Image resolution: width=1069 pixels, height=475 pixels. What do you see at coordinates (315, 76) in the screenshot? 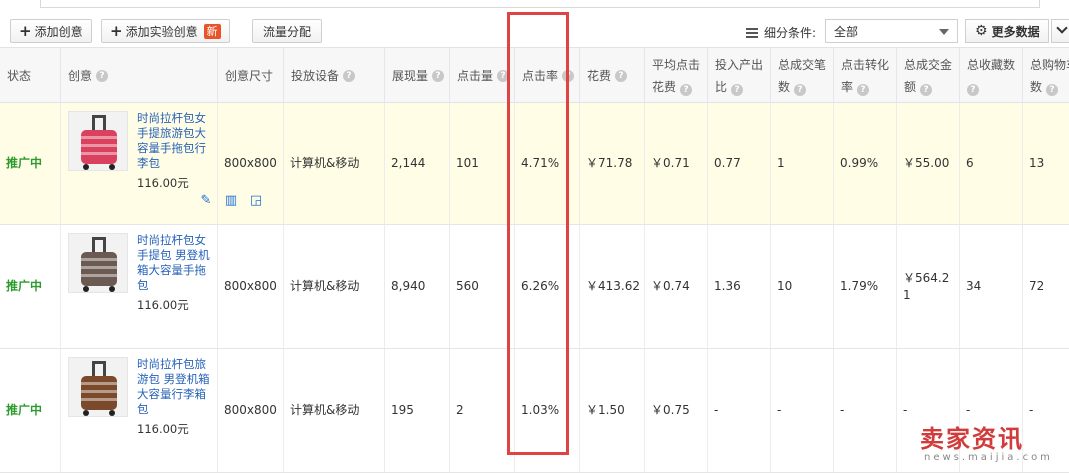
I see `header-device-label: 投放设备` at bounding box center [315, 76].